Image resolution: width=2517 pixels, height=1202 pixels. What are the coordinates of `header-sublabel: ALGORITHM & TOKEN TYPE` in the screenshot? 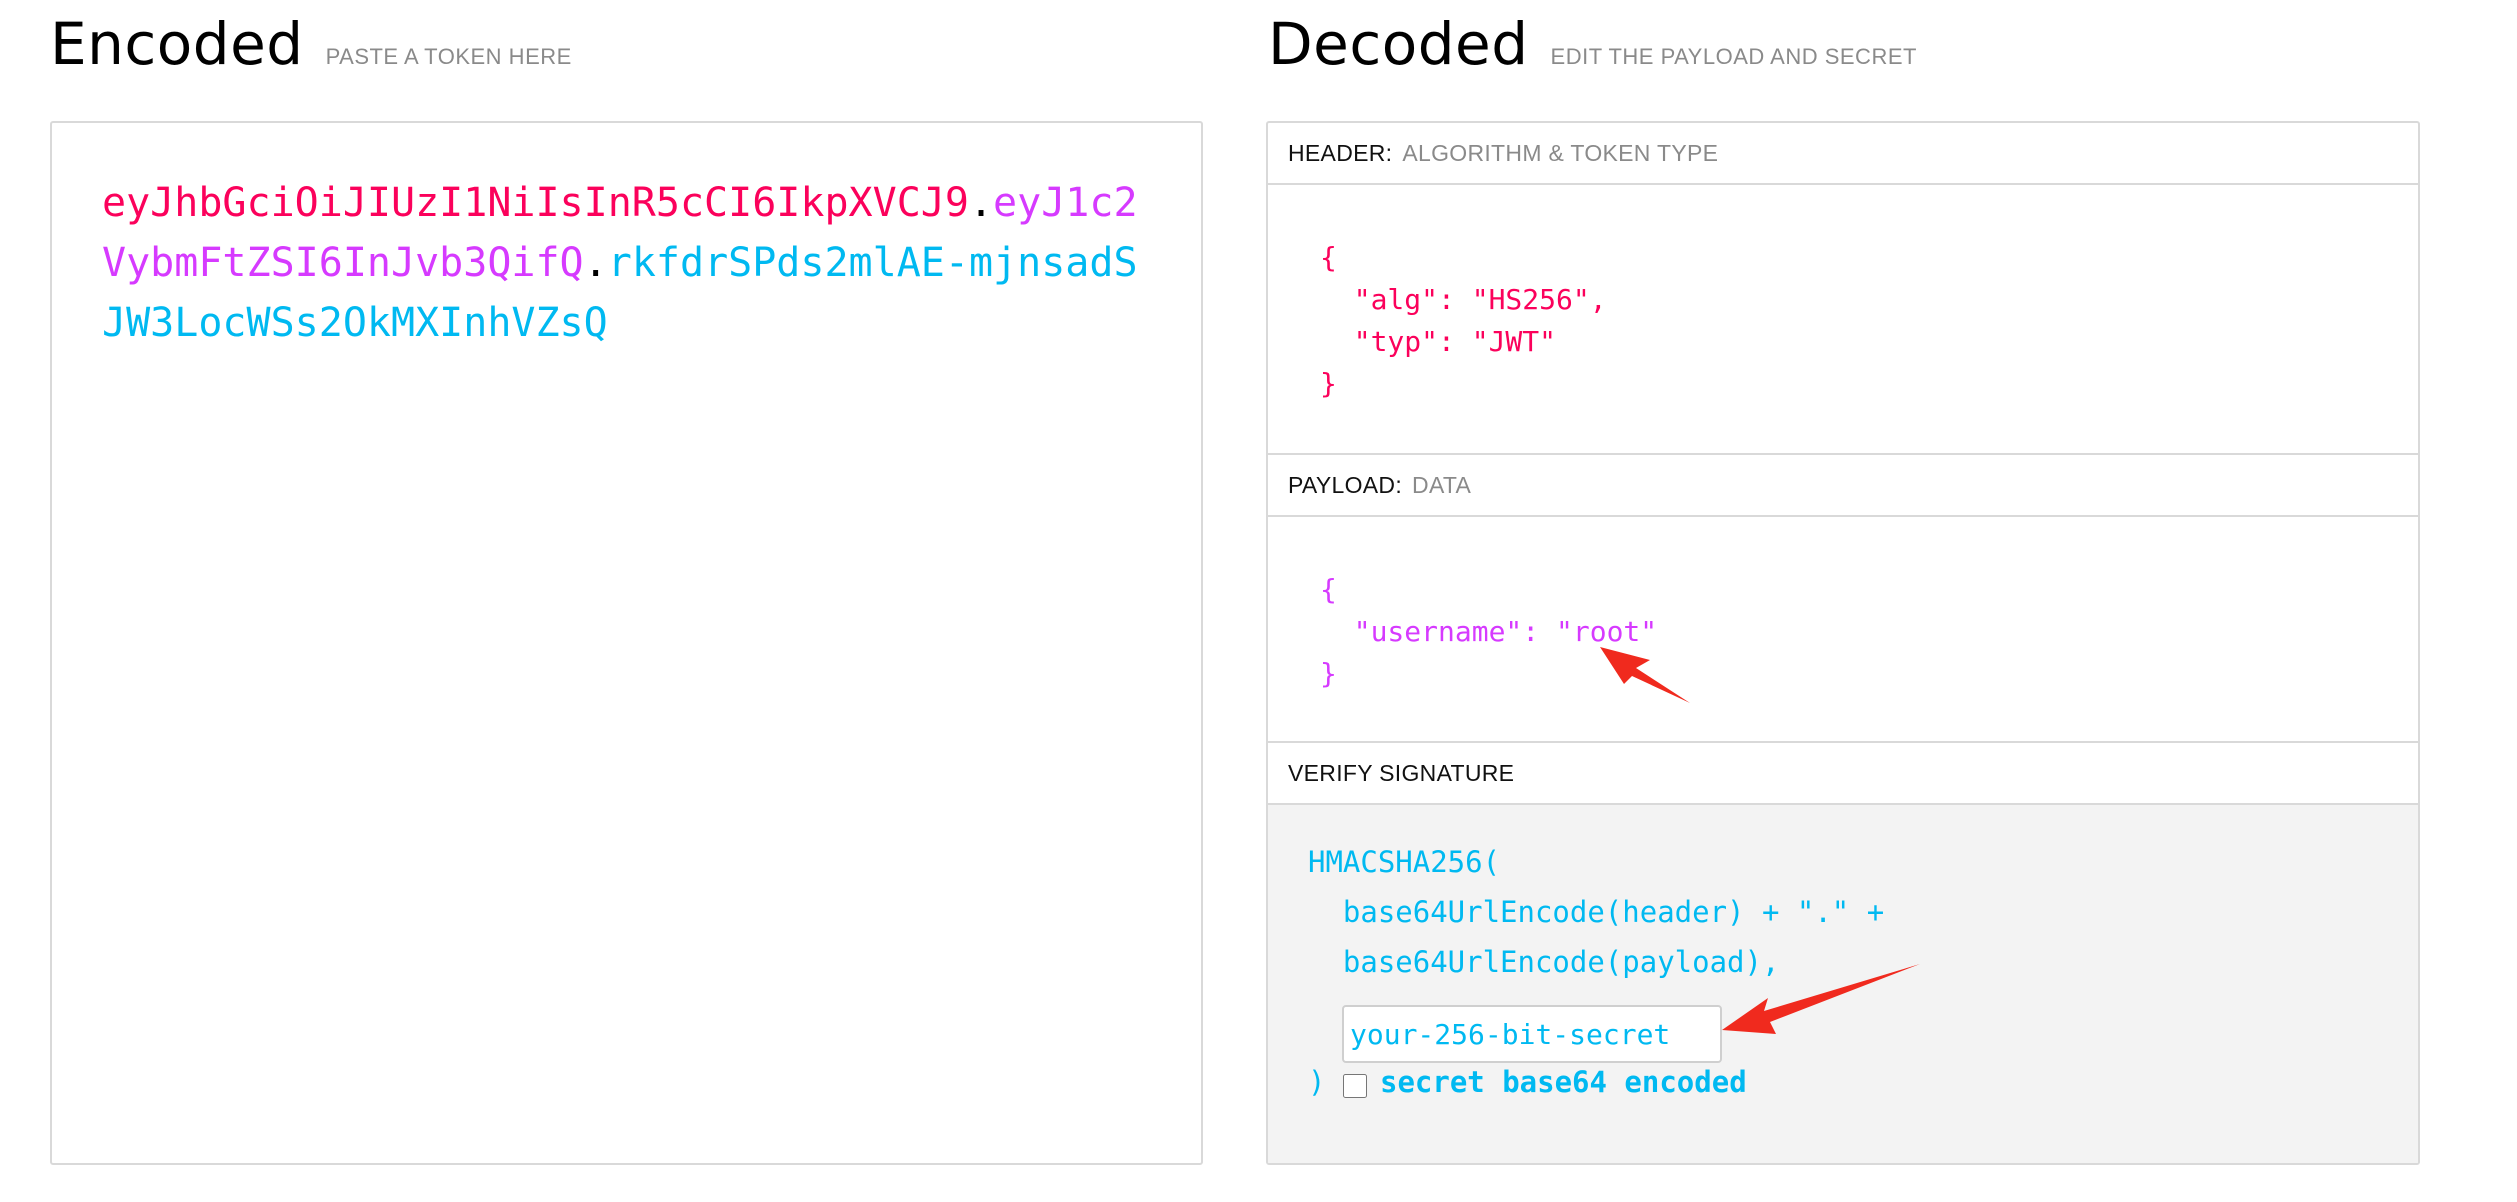 It's located at (1560, 152).